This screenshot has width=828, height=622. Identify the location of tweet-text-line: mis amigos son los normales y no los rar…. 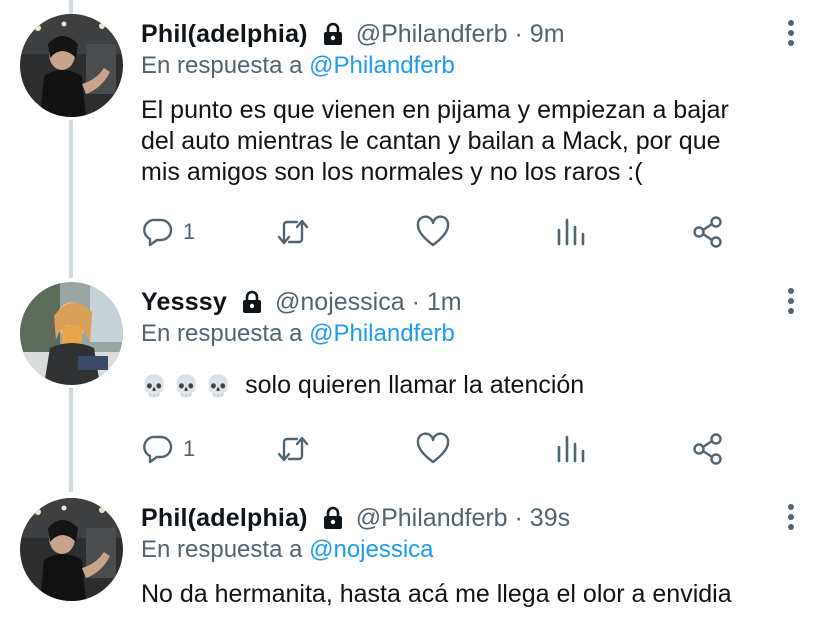
(392, 172).